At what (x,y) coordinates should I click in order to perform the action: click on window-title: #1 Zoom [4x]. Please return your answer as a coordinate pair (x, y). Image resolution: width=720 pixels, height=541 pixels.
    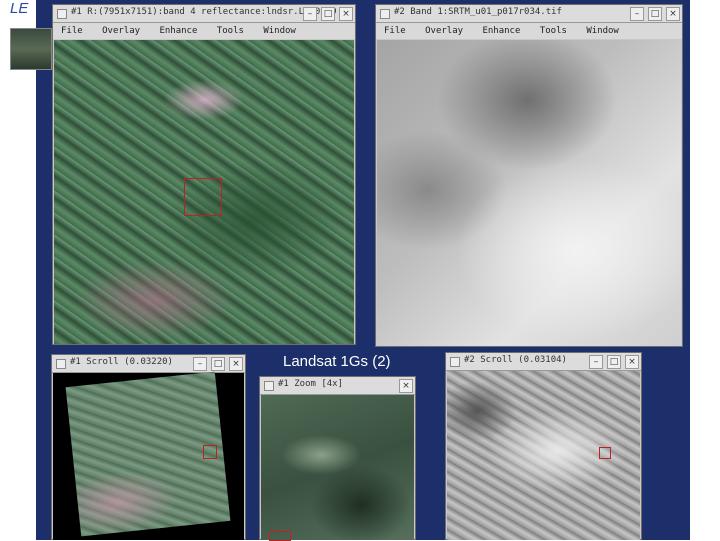
    Looking at the image, I should click on (311, 384).